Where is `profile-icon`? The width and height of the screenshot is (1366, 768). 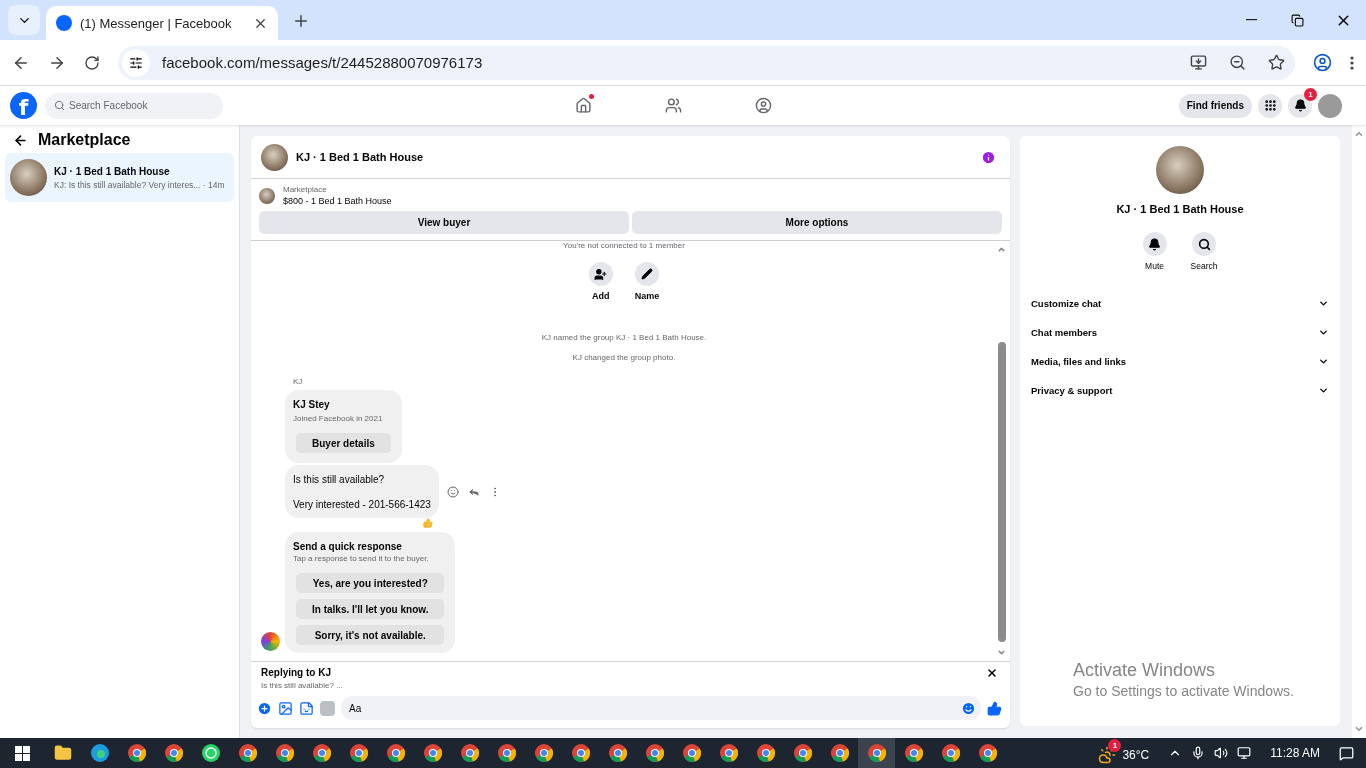 profile-icon is located at coordinates (1322, 62).